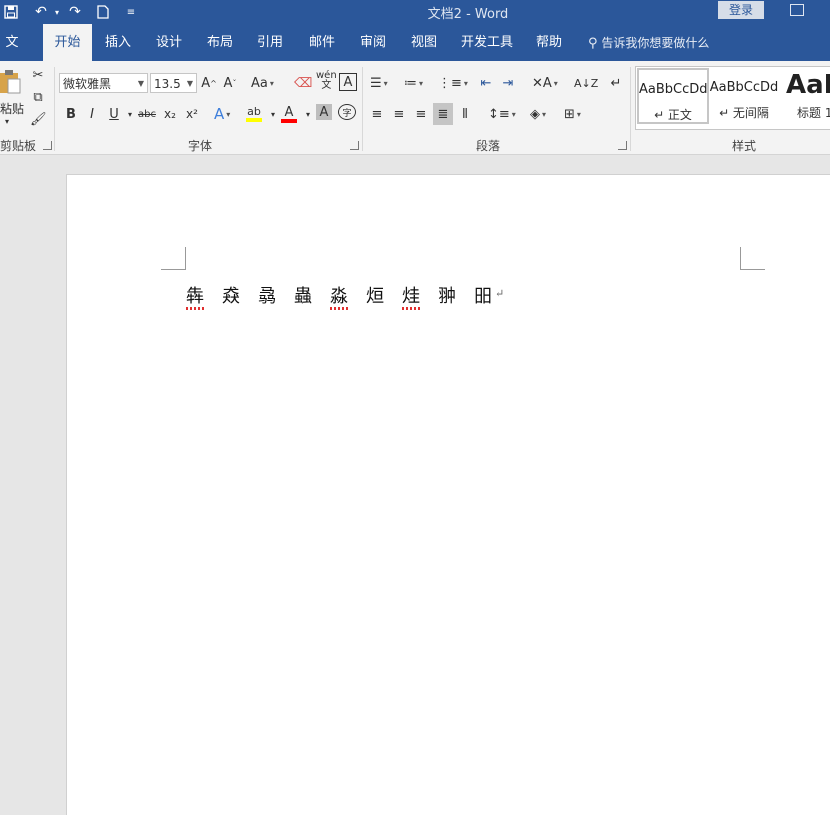 This screenshot has width=830, height=815. Describe the element at coordinates (324, 112) in the screenshot. I see `character-shading-icon: A` at that location.